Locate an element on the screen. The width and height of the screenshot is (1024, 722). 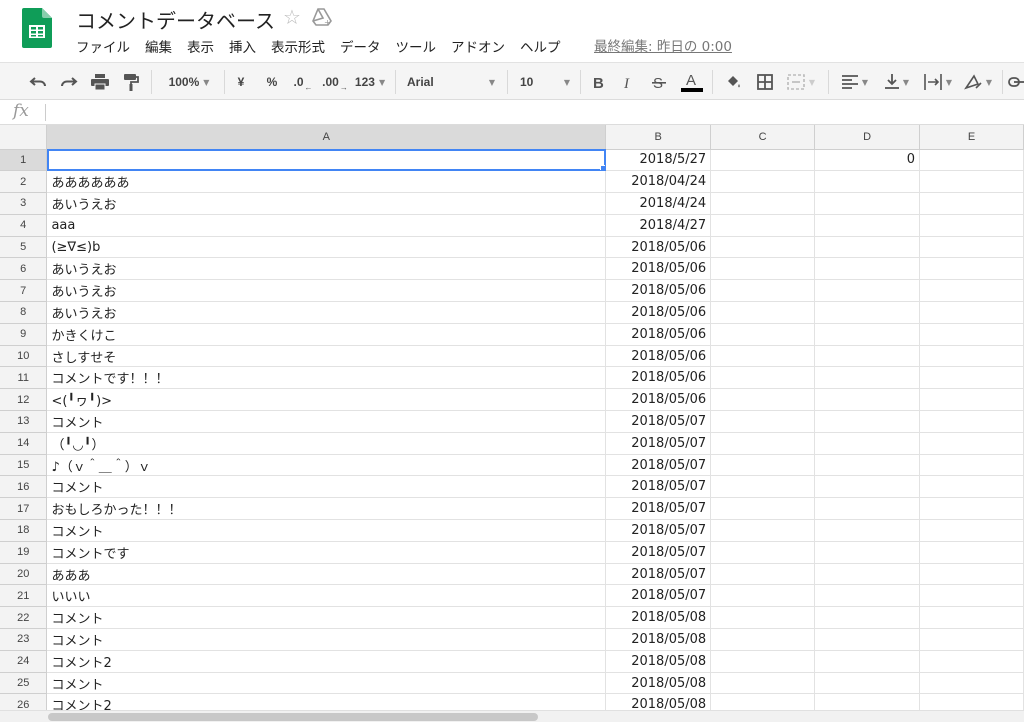
paint-format-button is located at coordinates (131, 82).